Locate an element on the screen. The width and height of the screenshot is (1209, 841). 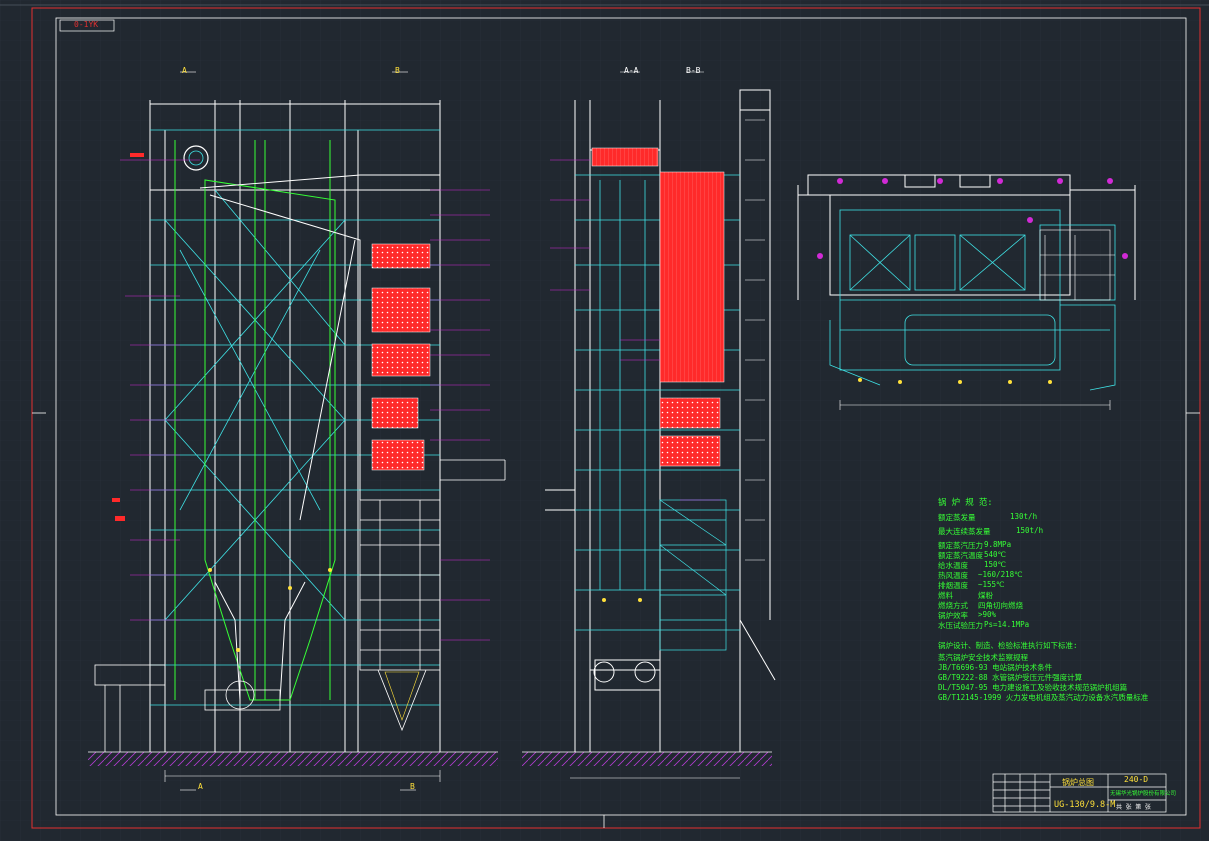
spec-label: 水压试验压力 is located at coordinates (960, 625).